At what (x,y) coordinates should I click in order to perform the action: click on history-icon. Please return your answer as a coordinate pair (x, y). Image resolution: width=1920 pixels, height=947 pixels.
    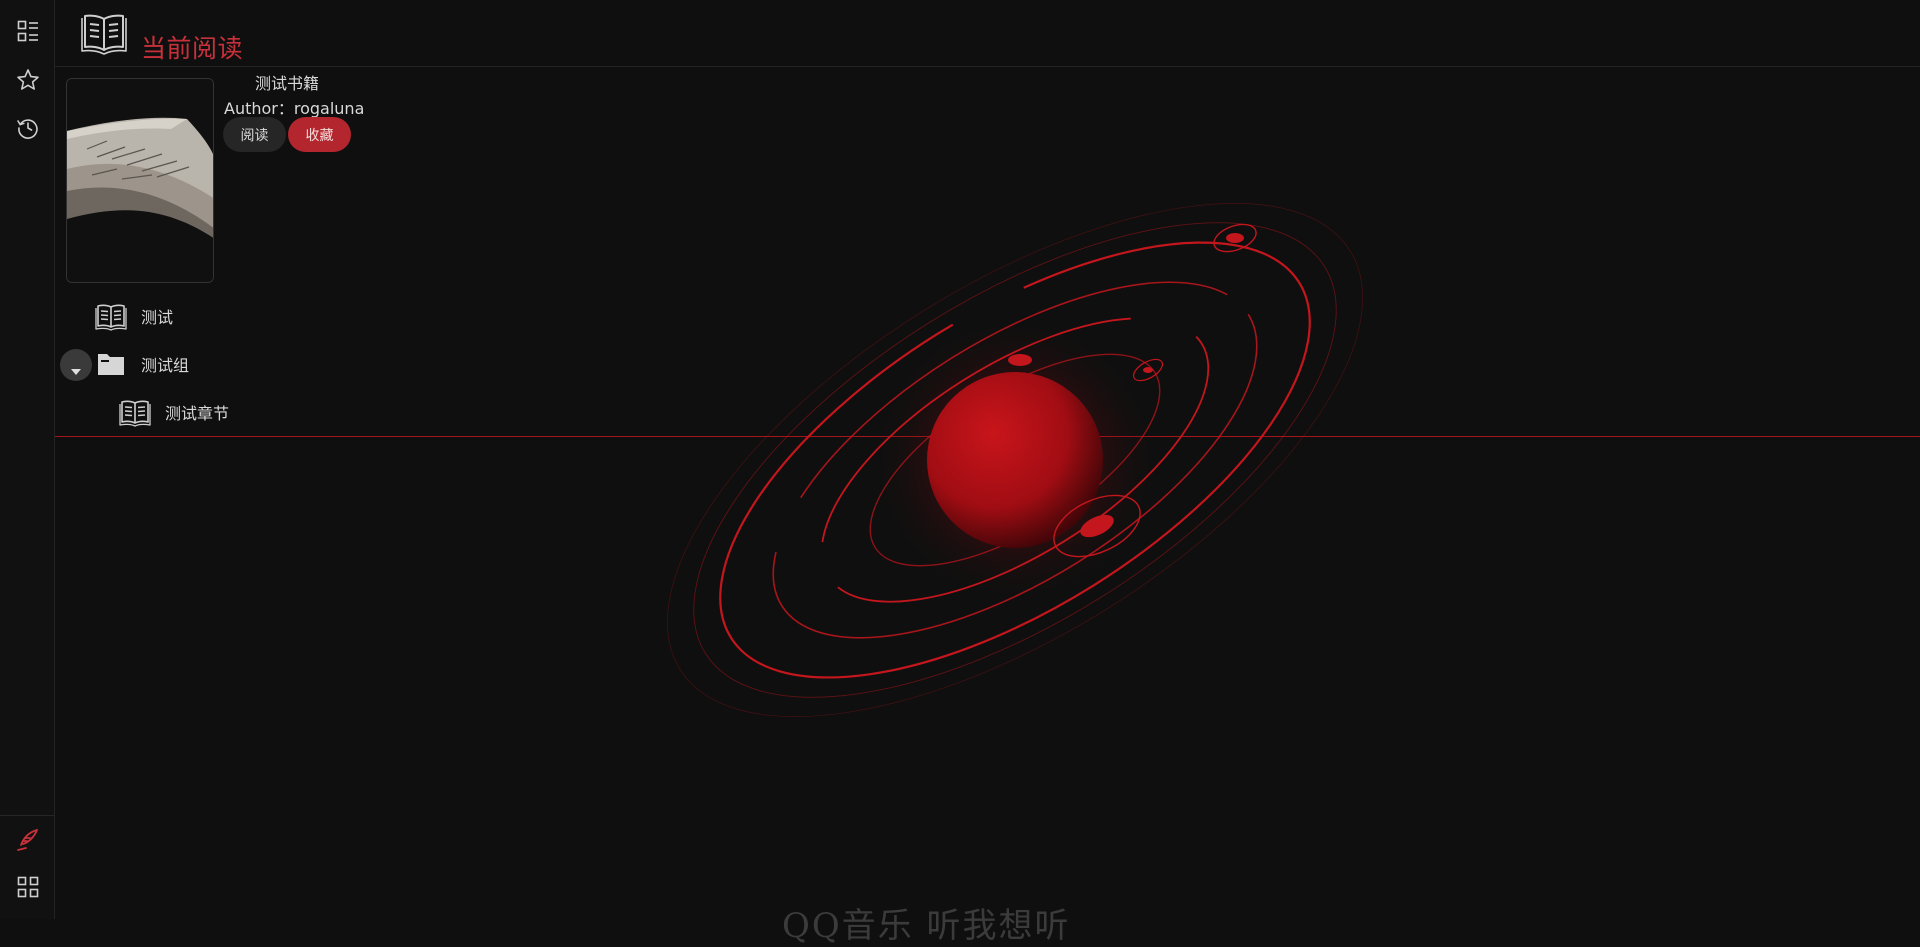
    Looking at the image, I should click on (28, 128).